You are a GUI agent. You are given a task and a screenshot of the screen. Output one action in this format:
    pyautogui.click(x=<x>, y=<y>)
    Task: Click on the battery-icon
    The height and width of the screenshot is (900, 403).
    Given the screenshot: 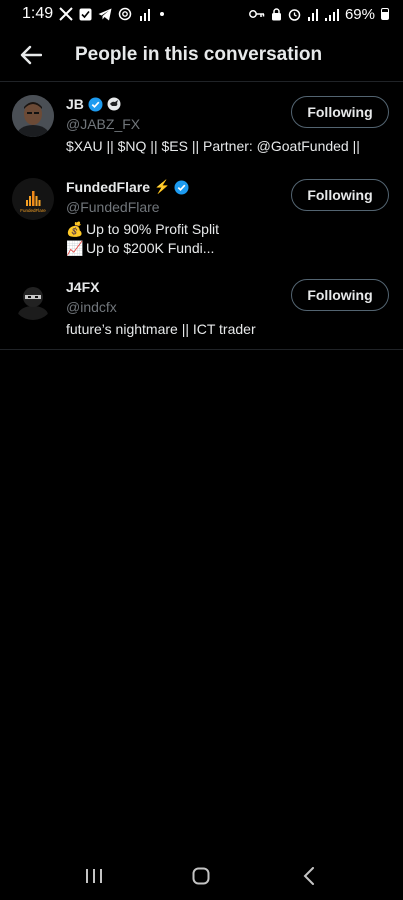 What is the action you would take?
    pyautogui.click(x=385, y=14)
    